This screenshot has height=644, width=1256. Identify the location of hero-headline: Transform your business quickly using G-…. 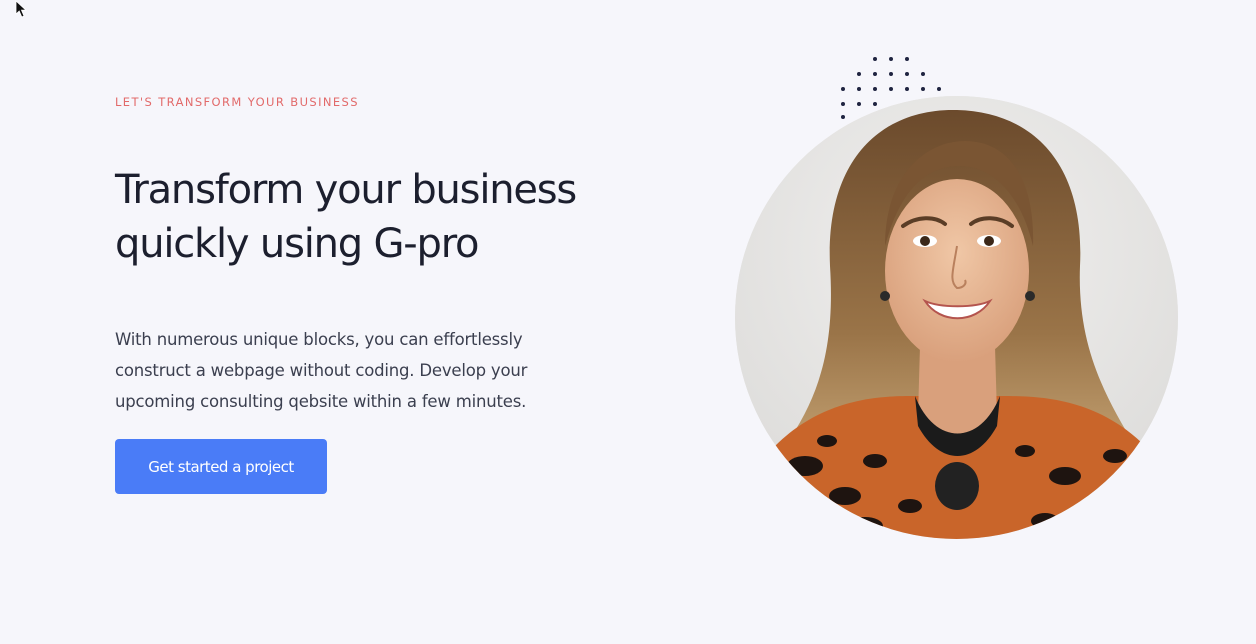
(375, 217).